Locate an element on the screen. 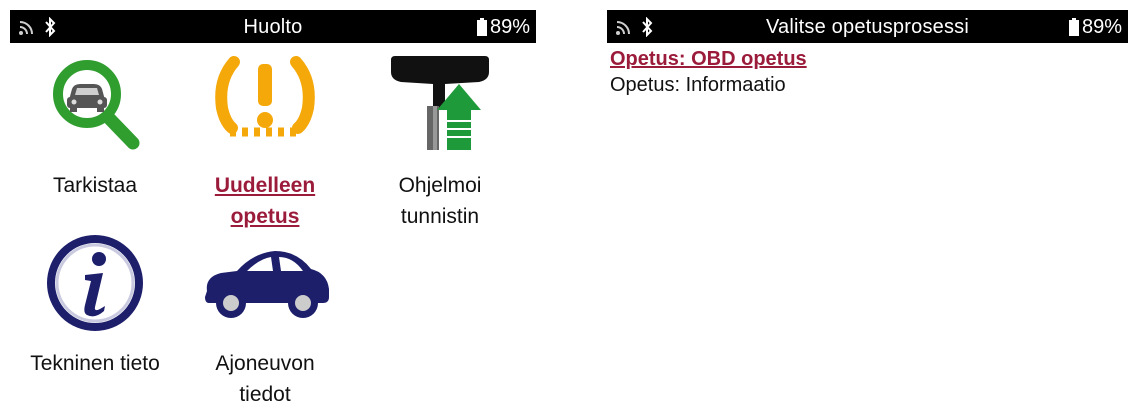 This screenshot has height=406, width=1128. relearn-process-list: Opetus: OBD opetus Opetus: Informaatio is located at coordinates (869, 72).